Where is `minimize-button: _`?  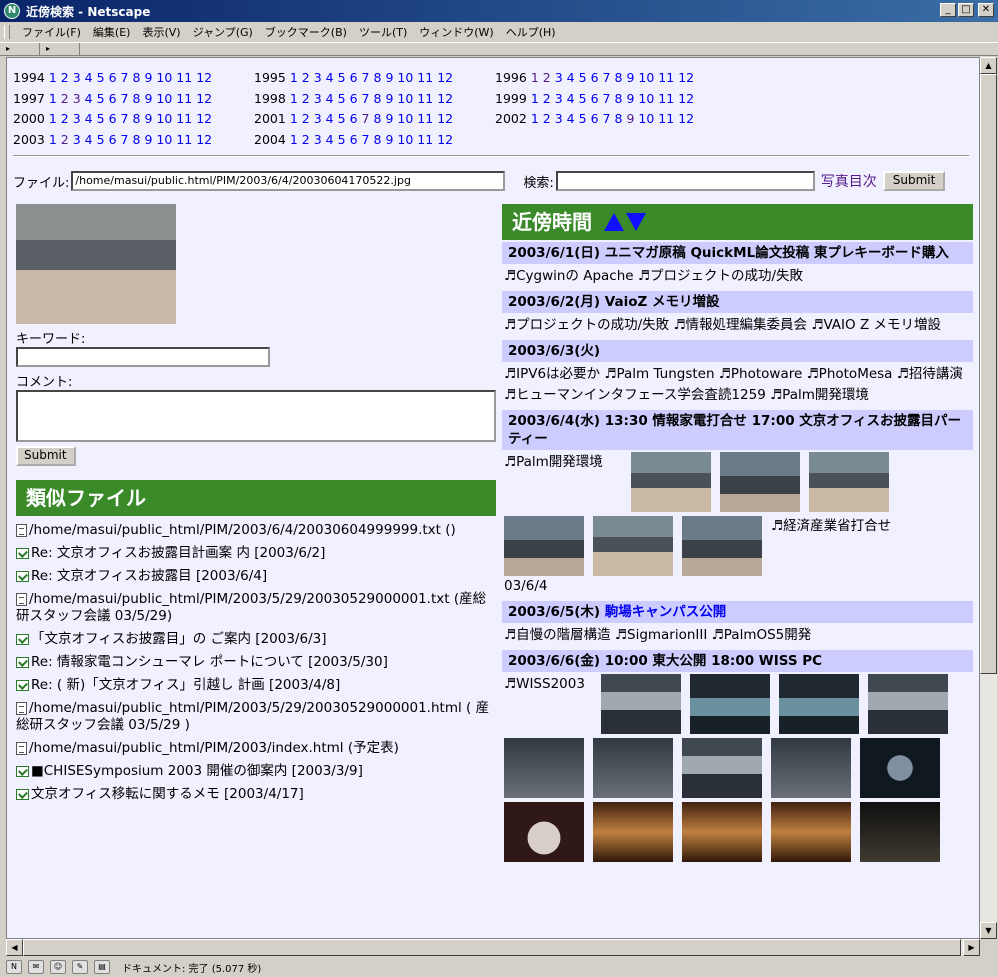
minimize-button: _ is located at coordinates (948, 10).